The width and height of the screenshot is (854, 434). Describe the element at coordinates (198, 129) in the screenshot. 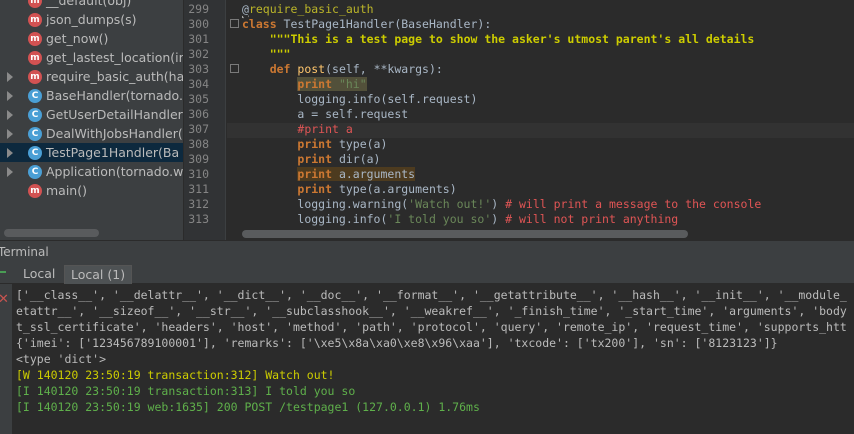

I see `line-number: 307` at that location.